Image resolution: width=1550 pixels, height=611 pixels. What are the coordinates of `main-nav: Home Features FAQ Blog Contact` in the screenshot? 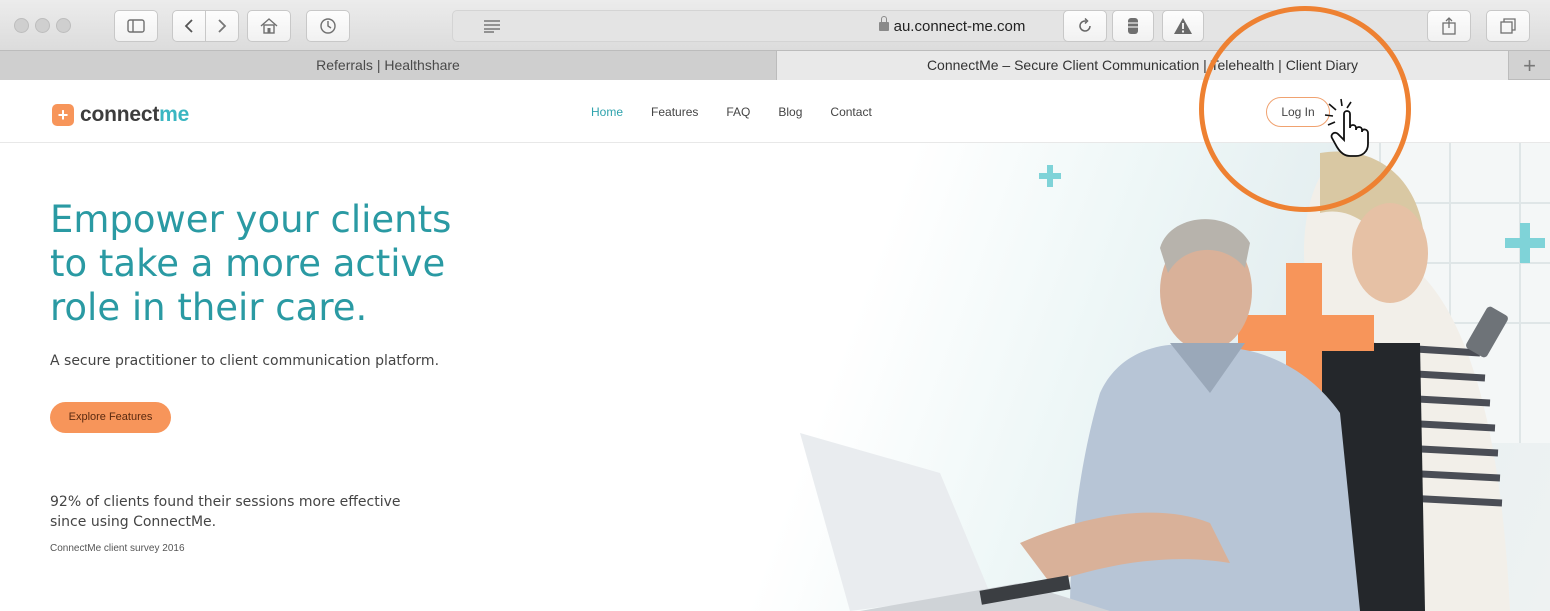 It's located at (745, 112).